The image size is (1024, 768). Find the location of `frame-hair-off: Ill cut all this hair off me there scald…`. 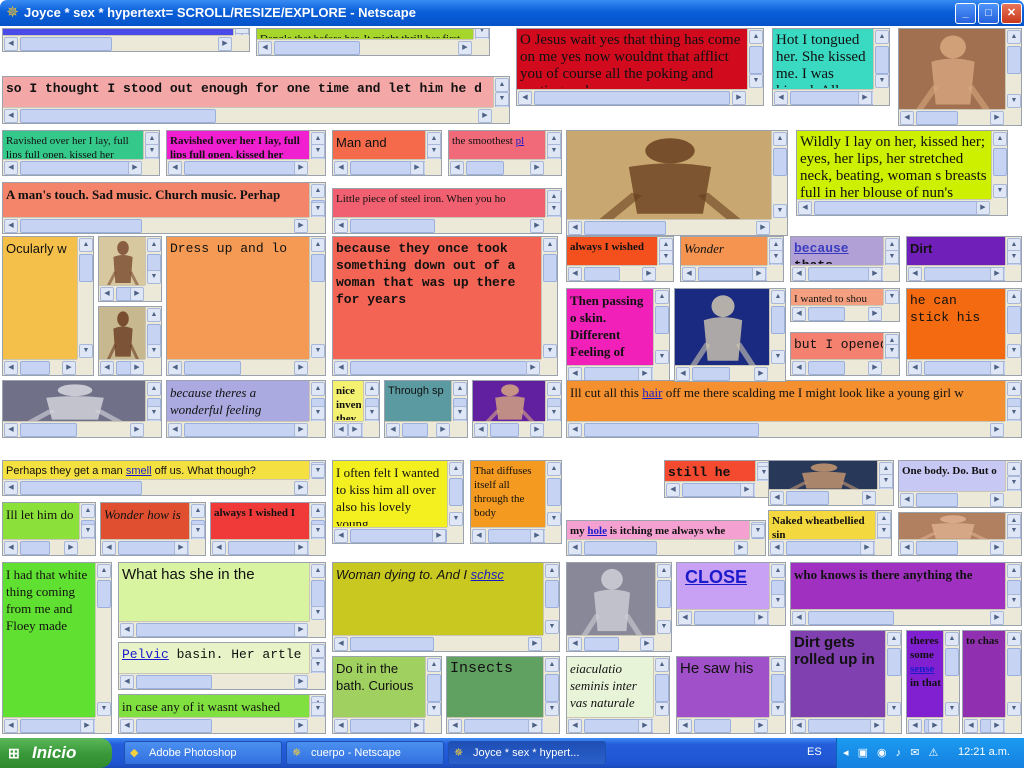

frame-hair-off: Ill cut all this hair off me there scald… is located at coordinates (794, 409).